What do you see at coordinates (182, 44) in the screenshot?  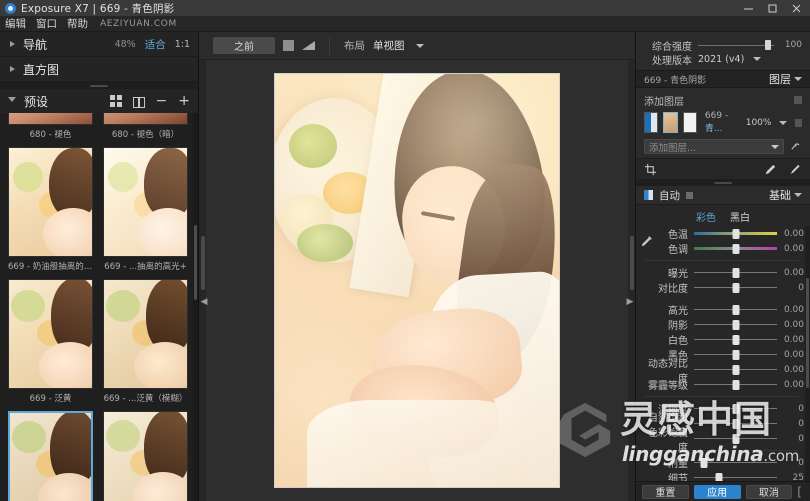 I see `ratio-1-1-button: 1:1` at bounding box center [182, 44].